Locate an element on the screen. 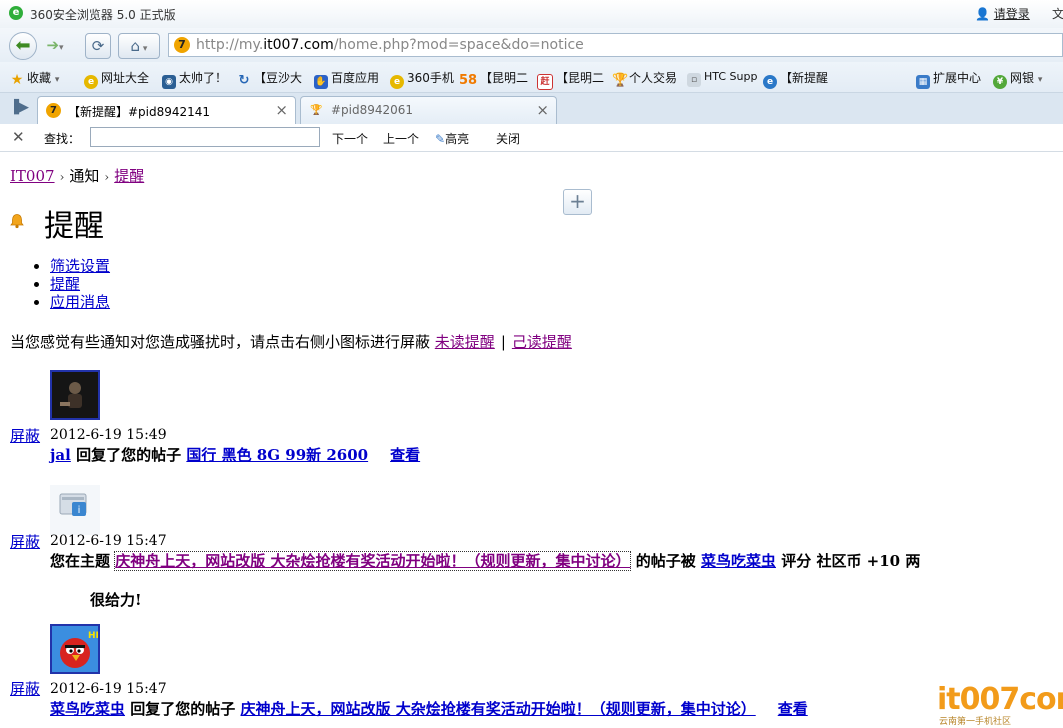 The width and height of the screenshot is (1063, 728). favorite-label: 收藏 is located at coordinates (39, 78).